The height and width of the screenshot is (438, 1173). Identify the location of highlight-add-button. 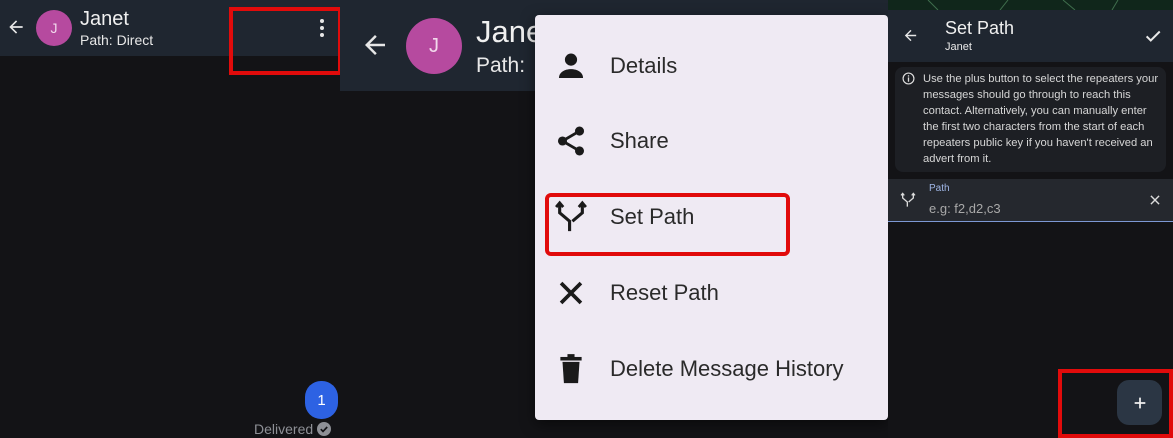
(1115, 403).